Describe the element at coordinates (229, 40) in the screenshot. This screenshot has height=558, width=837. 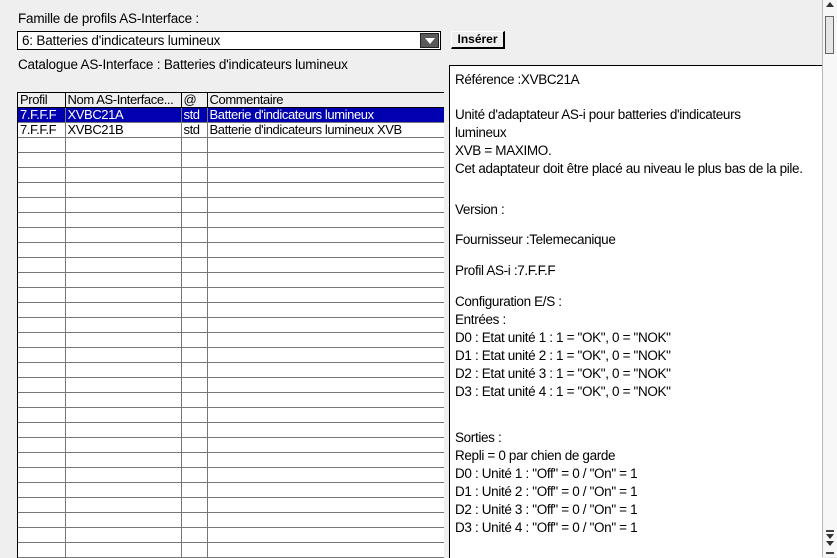
I see `family-select: 6: Batteries d'indicateurs lumineux` at that location.